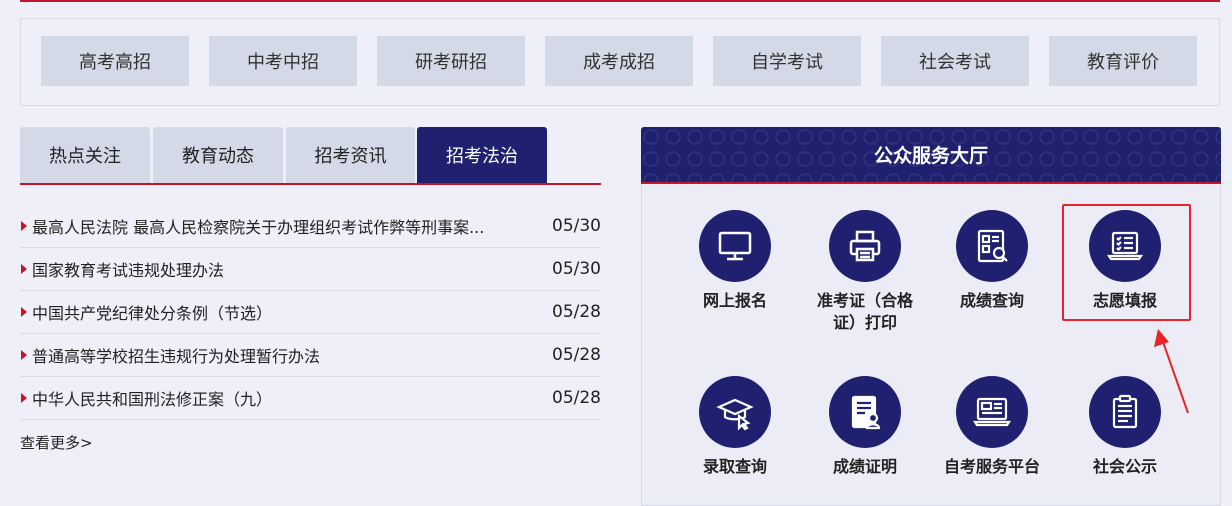 The image size is (1232, 506). I want to click on service-label: 成绩查询, so click(991, 300).